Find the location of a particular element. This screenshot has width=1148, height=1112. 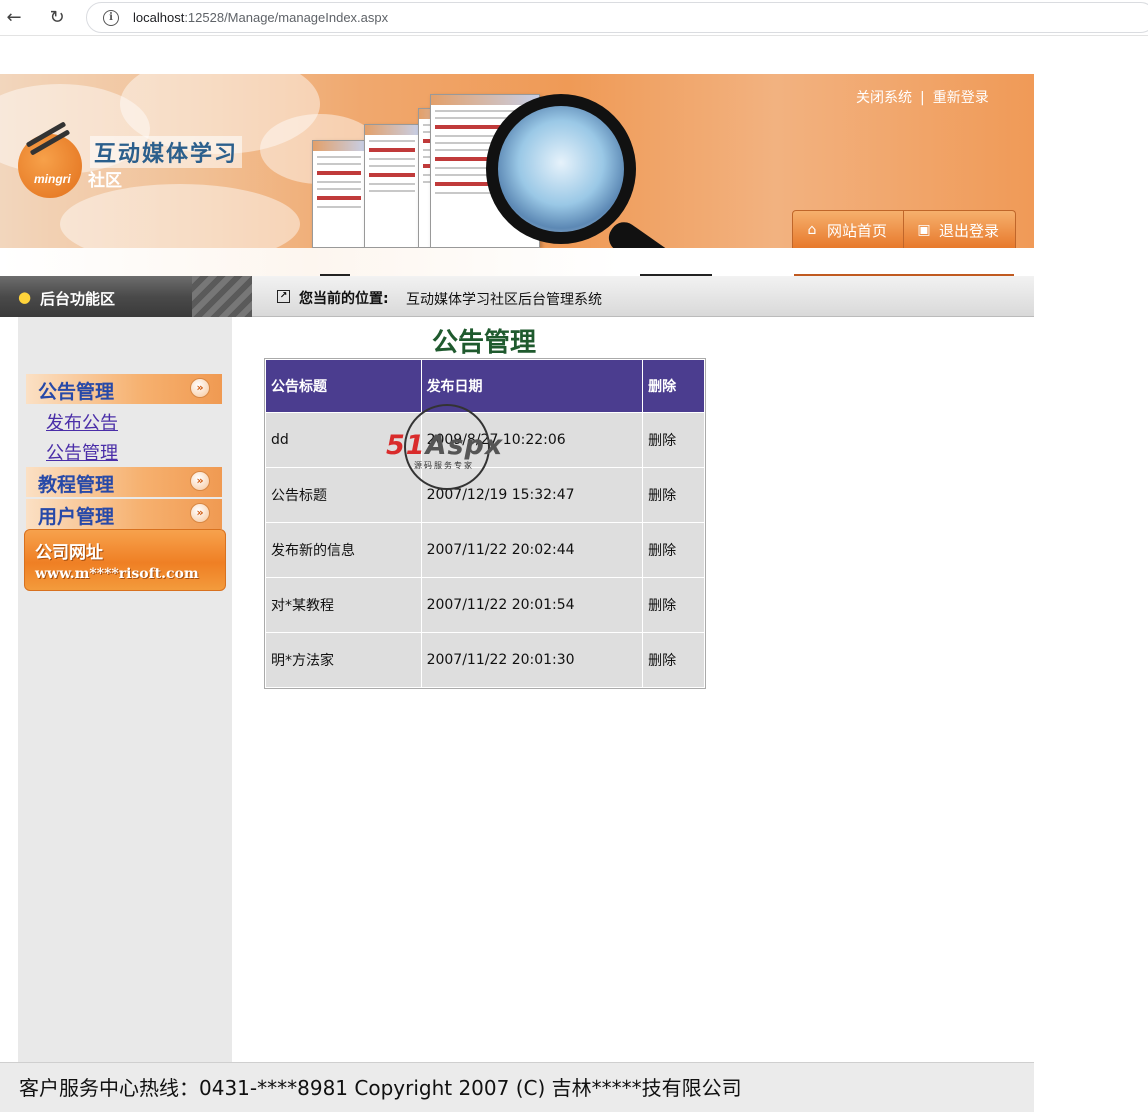

relogin-link: 重新登录 is located at coordinates (961, 98).